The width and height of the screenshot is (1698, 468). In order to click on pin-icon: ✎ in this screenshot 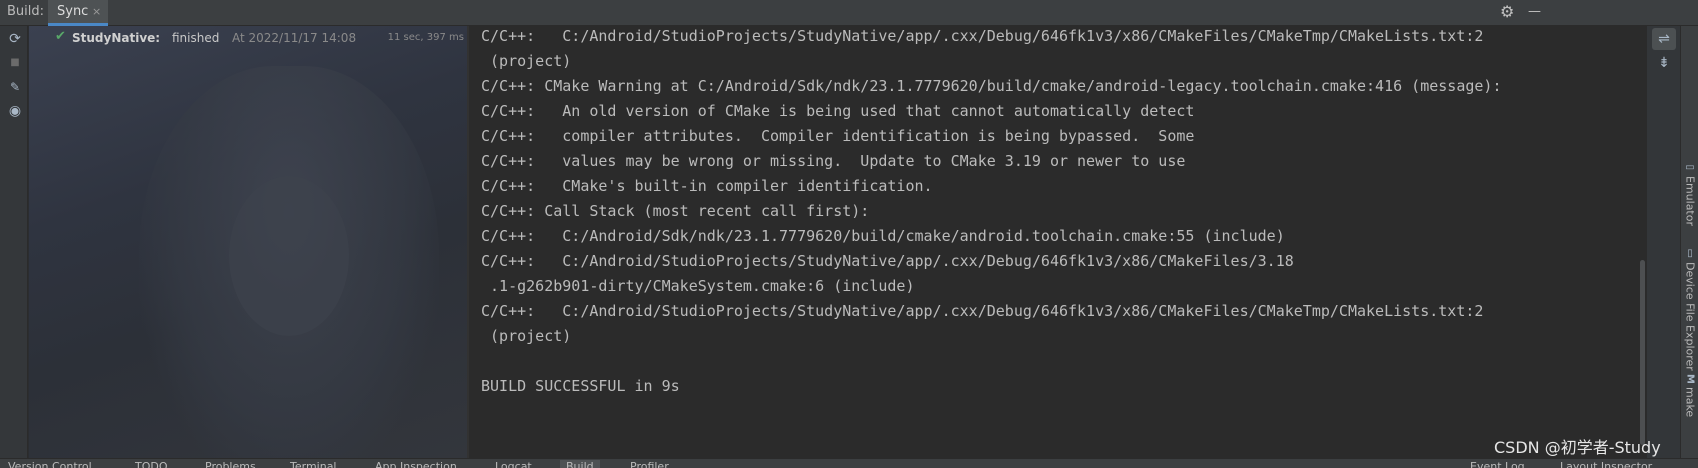, I will do `click(15, 87)`.